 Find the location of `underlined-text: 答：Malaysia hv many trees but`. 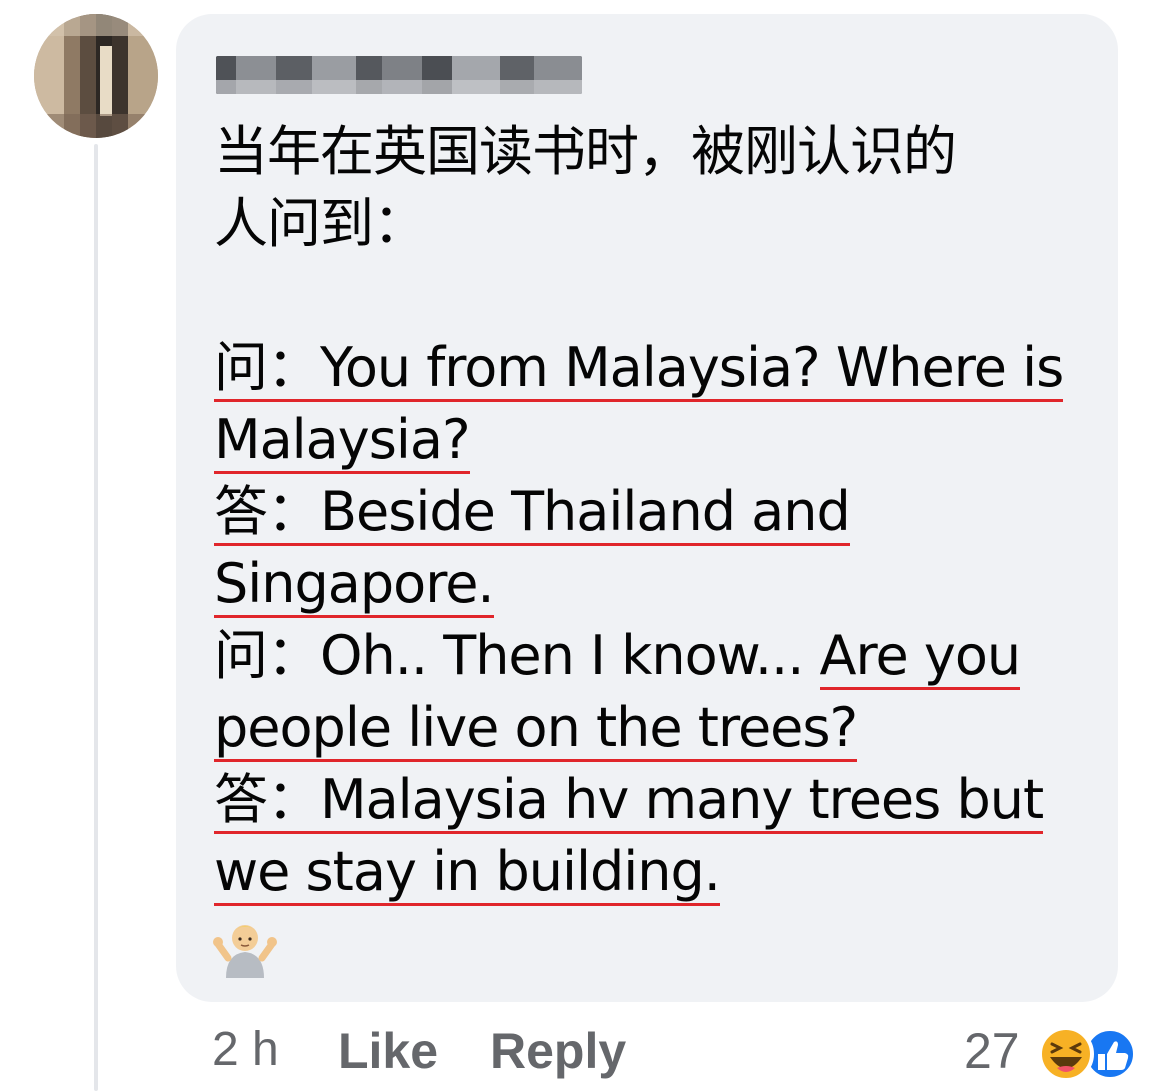

underlined-text: 答：Malaysia hv many trees but is located at coordinates (629, 801).